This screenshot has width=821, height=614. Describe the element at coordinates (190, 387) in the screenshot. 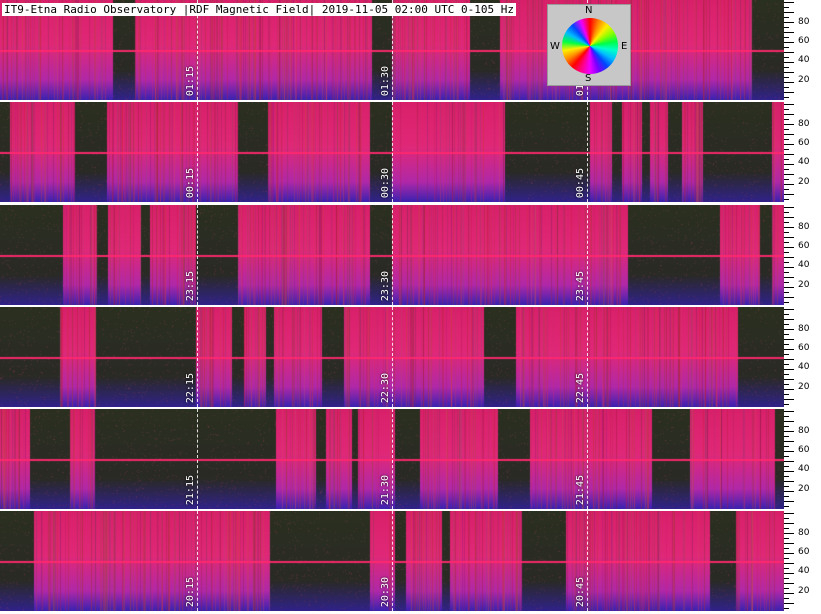

I see `time-label: 22:15` at that location.